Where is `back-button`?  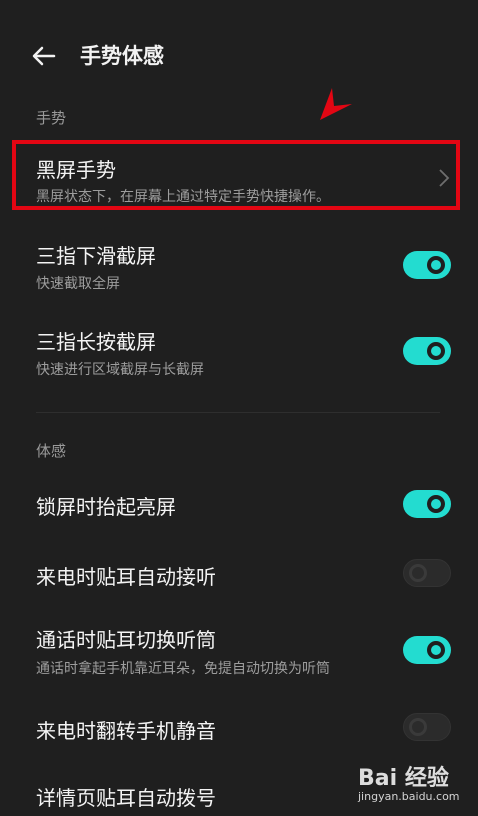 back-button is located at coordinates (46, 56).